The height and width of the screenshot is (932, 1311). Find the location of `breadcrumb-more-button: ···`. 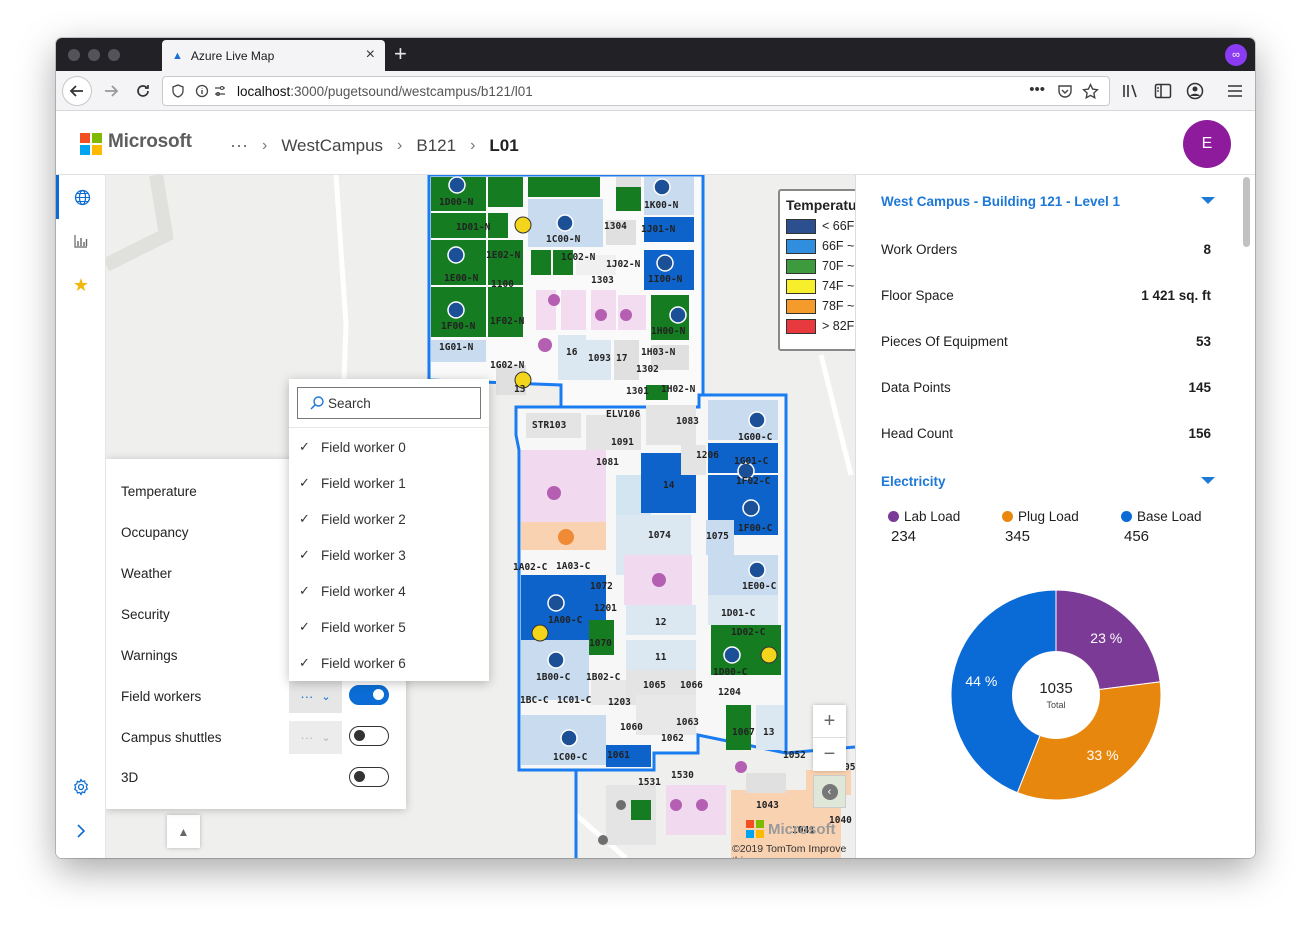

breadcrumb-more-button: ··· is located at coordinates (239, 145).